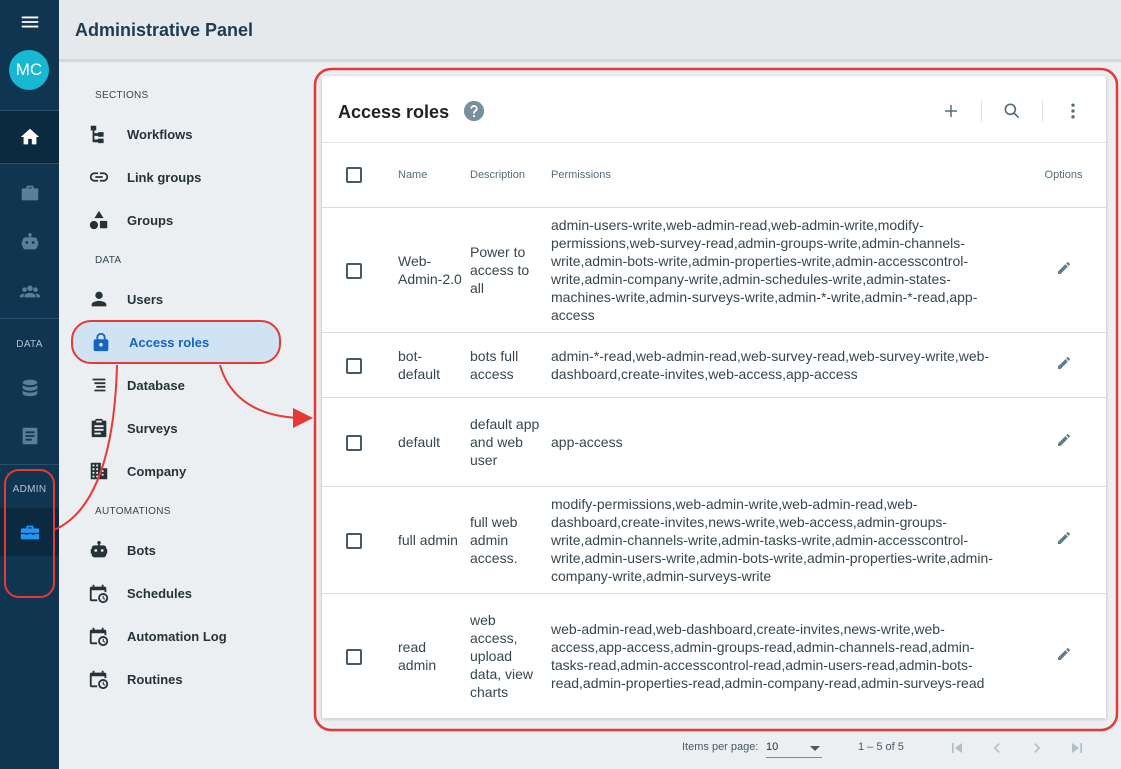 Image resolution: width=1121 pixels, height=769 pixels. I want to click on paginator: Items per page: 10 1 – 5 of 5, so click(714, 750).